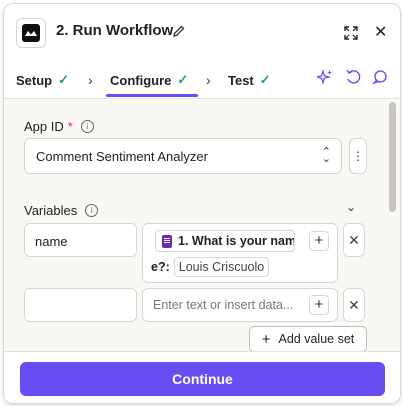 The width and height of the screenshot is (403, 406). Describe the element at coordinates (115, 30) in the screenshot. I see `step-title: 2. Run Workflow` at that location.